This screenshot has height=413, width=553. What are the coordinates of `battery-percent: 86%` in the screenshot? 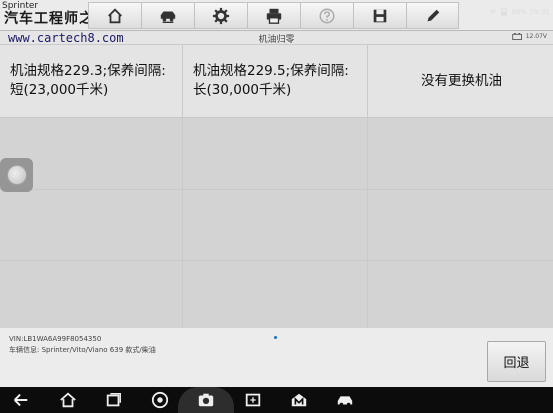 It's located at (519, 12).